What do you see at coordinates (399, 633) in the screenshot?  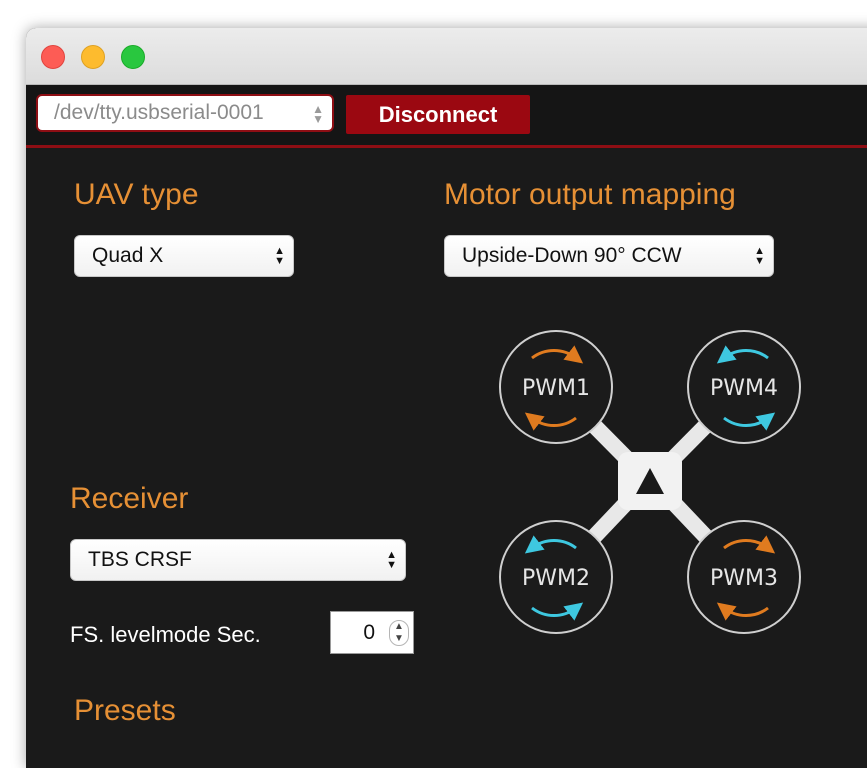 I see `stepper-icon: ▲ ▼` at bounding box center [399, 633].